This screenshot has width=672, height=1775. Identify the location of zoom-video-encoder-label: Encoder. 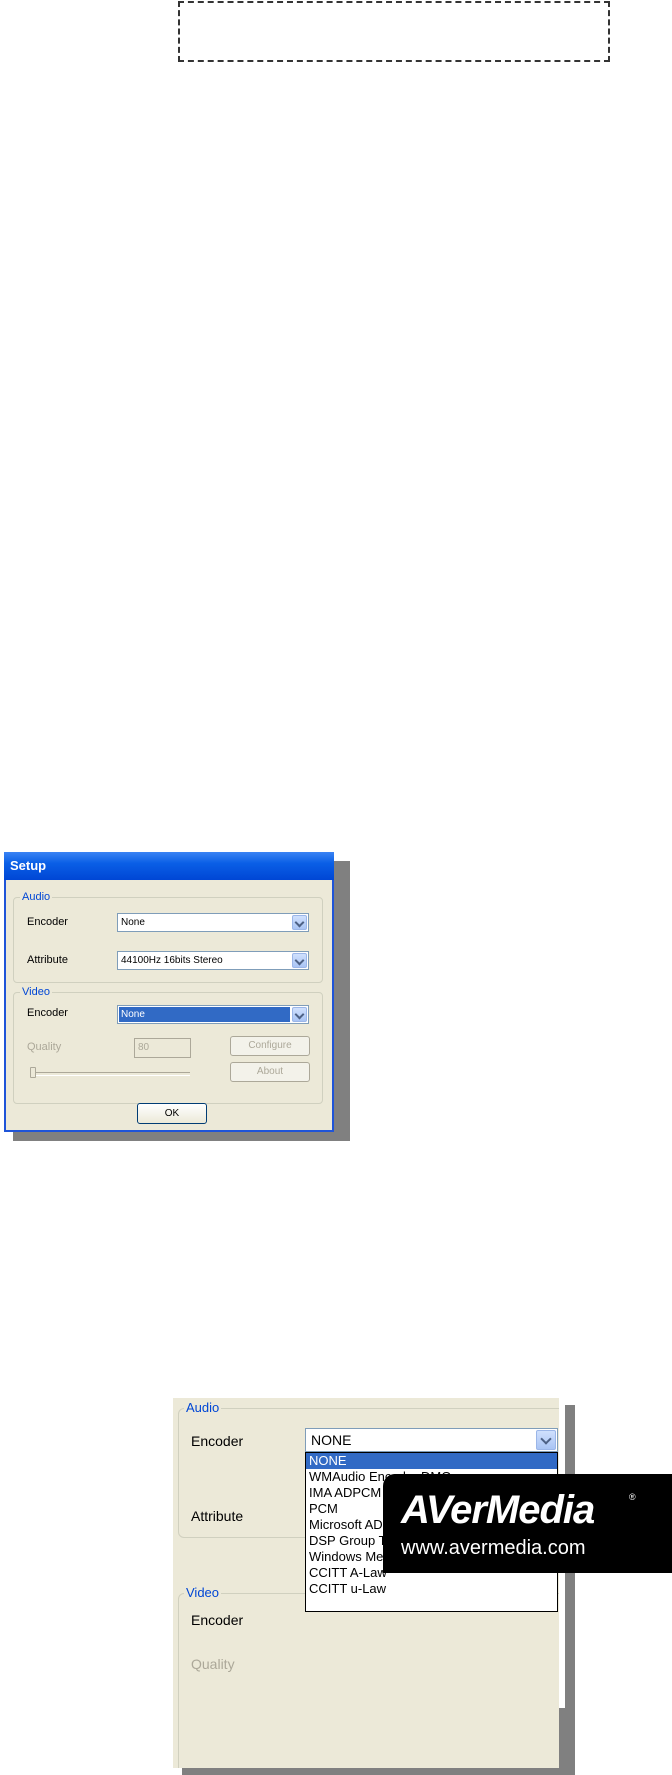
(217, 1620).